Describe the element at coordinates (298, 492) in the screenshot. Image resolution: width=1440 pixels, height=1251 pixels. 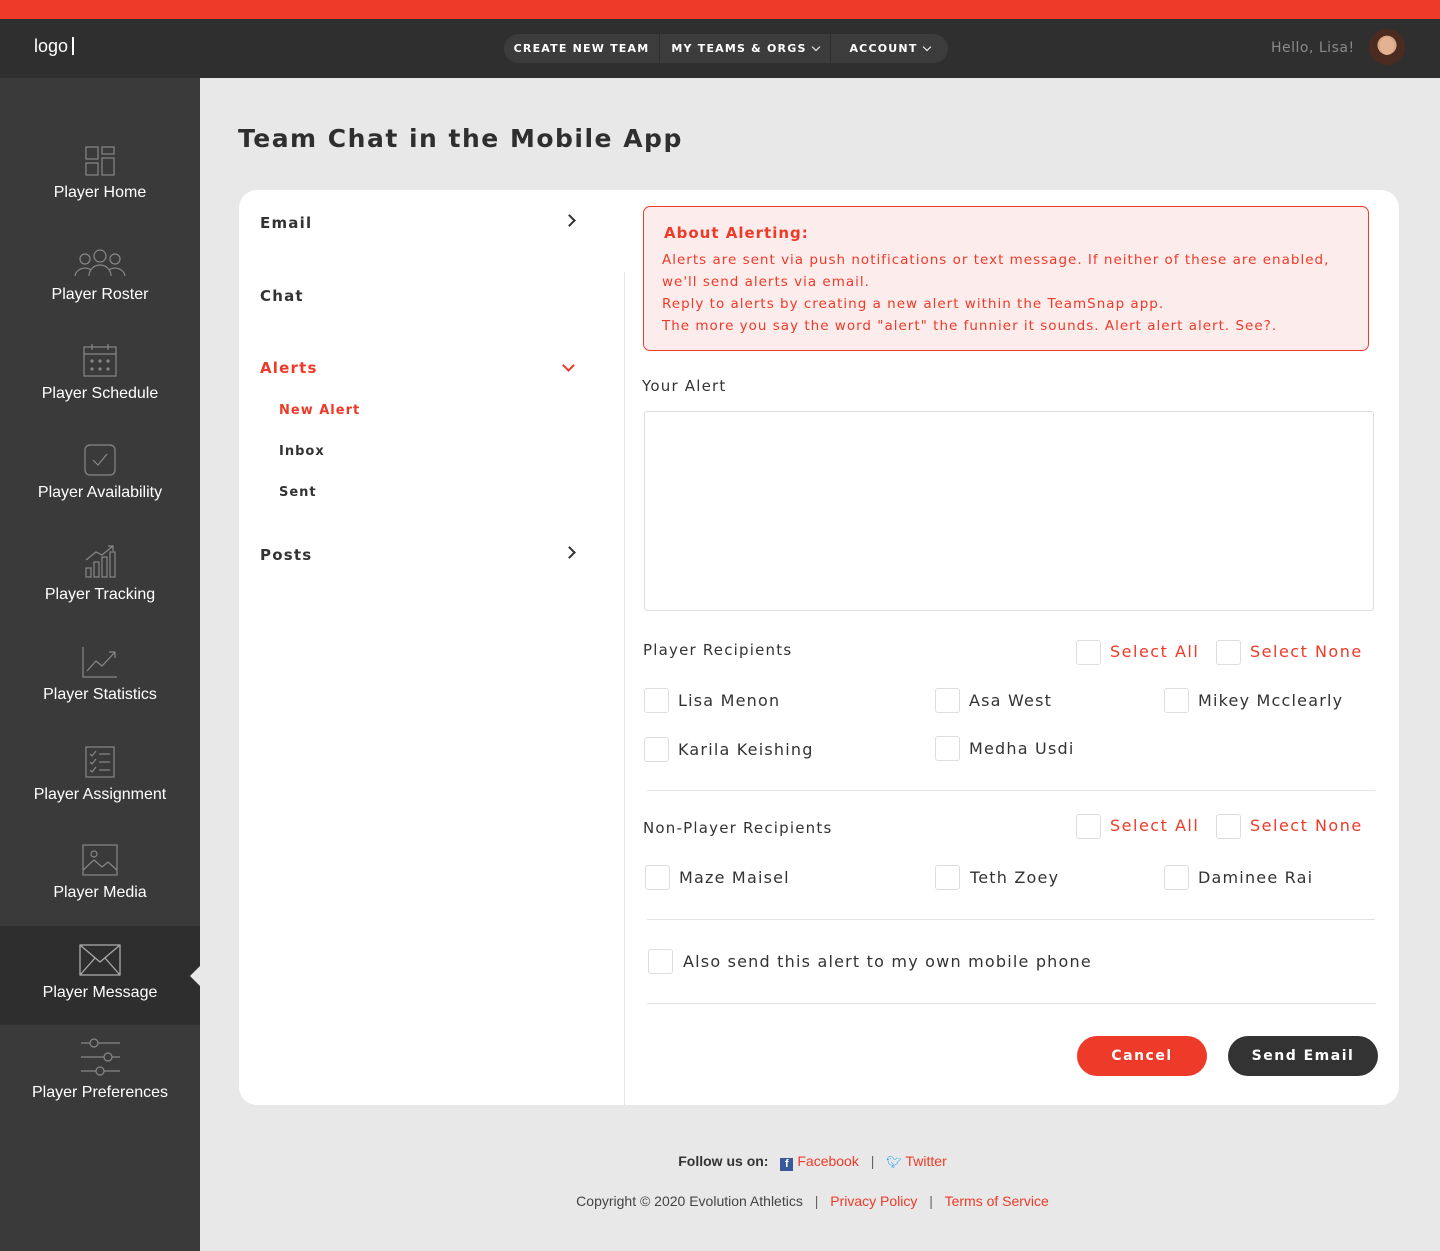
I see `leftnav-sent: Sent` at that location.